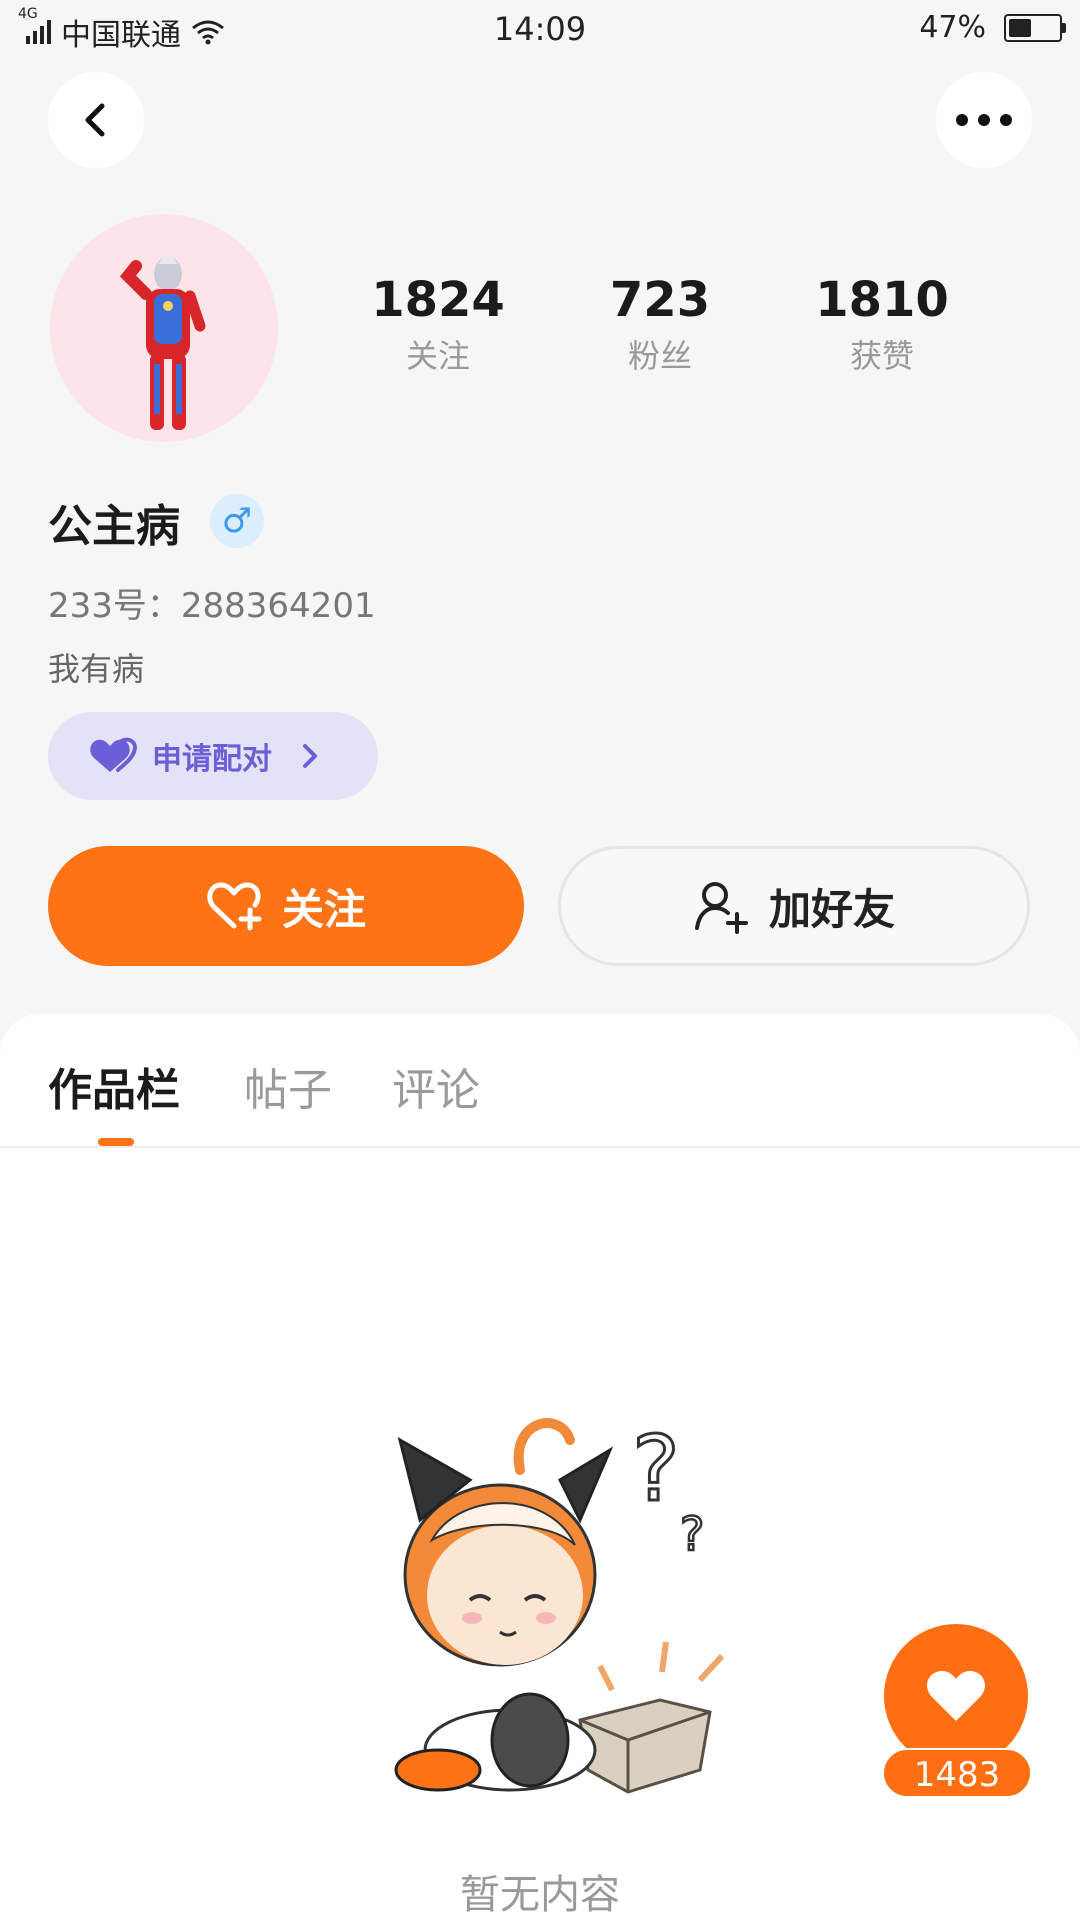 The height and width of the screenshot is (1920, 1080). Describe the element at coordinates (438, 300) in the screenshot. I see `following-count: 1824` at that location.